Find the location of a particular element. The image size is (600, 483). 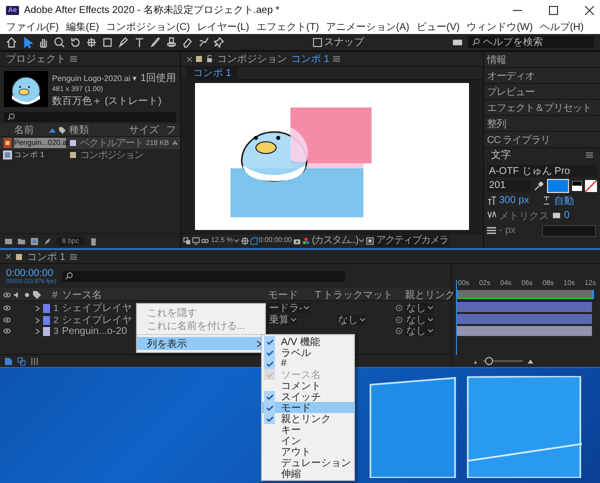

blend-mode-dropdown: 乗算 is located at coordinates (282, 320).